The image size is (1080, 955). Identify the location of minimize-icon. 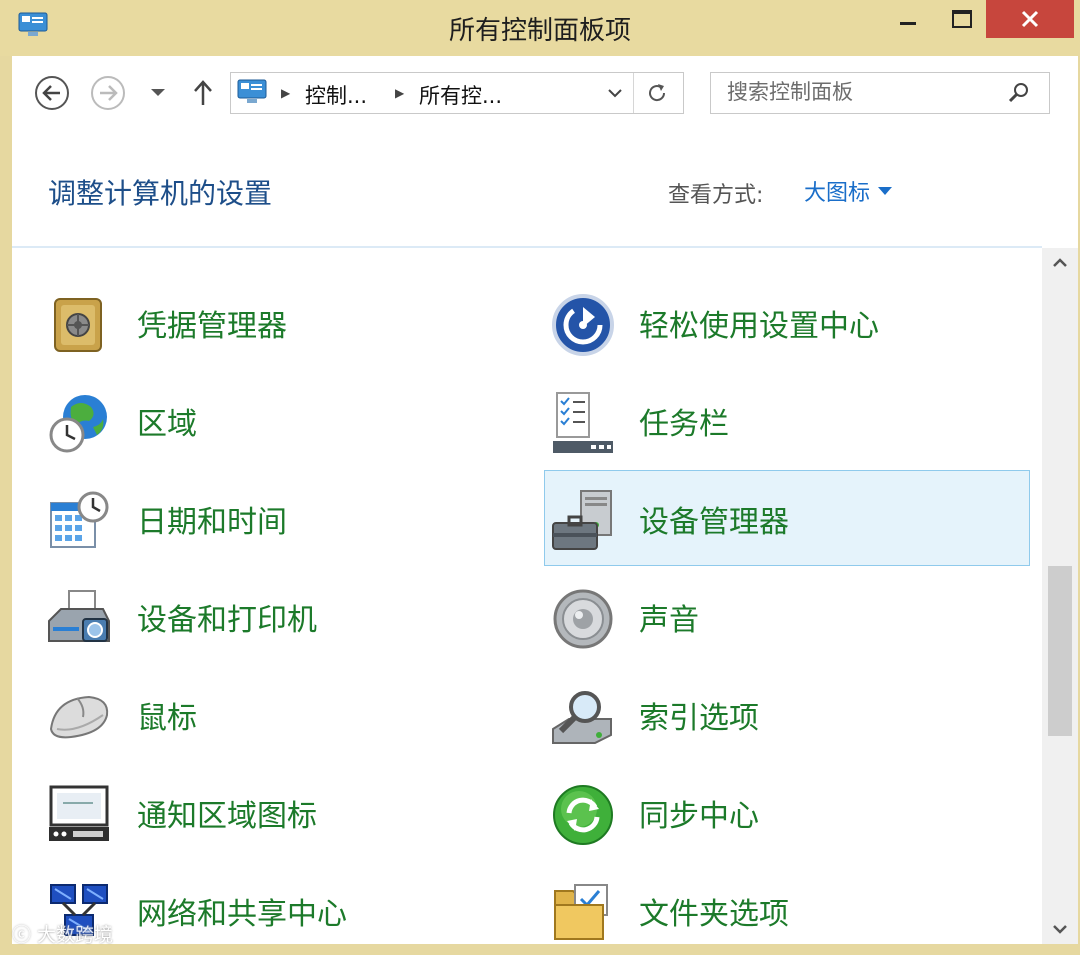
(908, 23).